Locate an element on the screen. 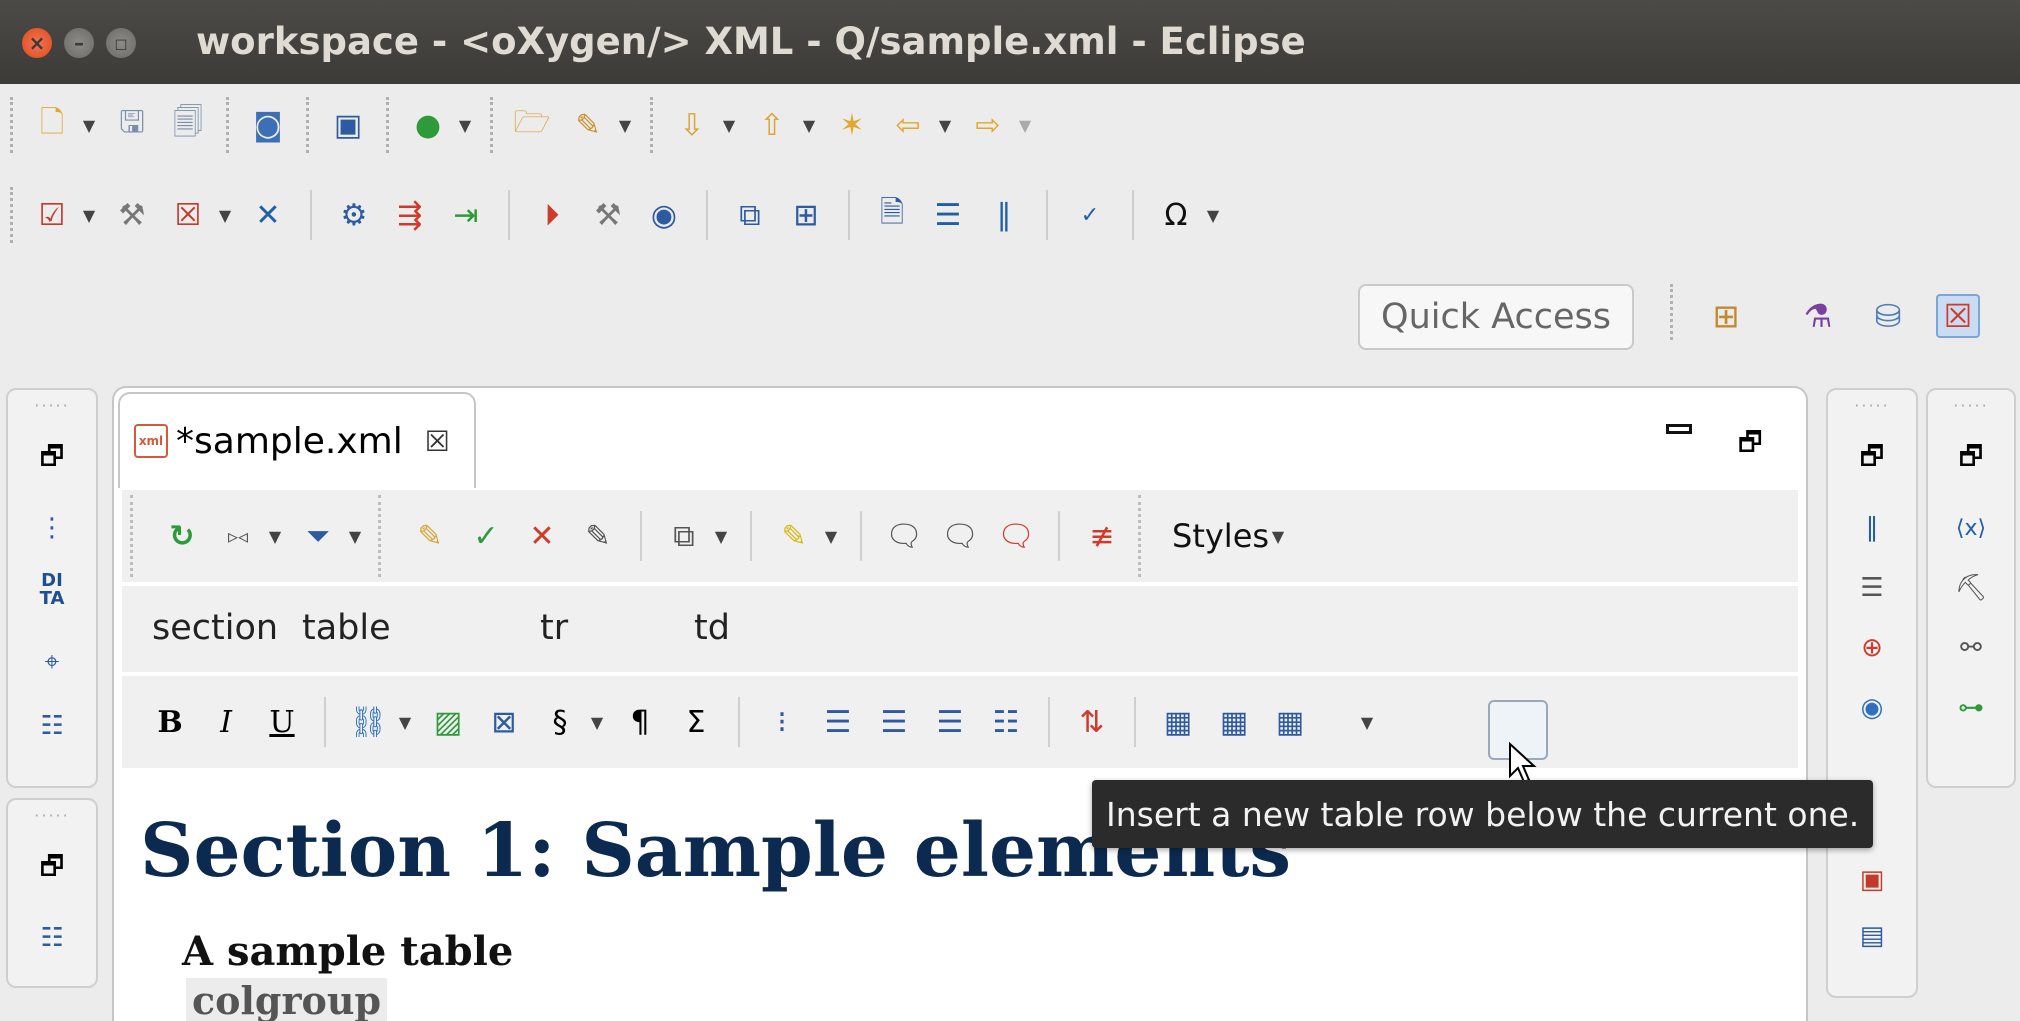 This screenshot has height=1021, width=2020. open-folder-icon: 🗁 is located at coordinates (532, 125).